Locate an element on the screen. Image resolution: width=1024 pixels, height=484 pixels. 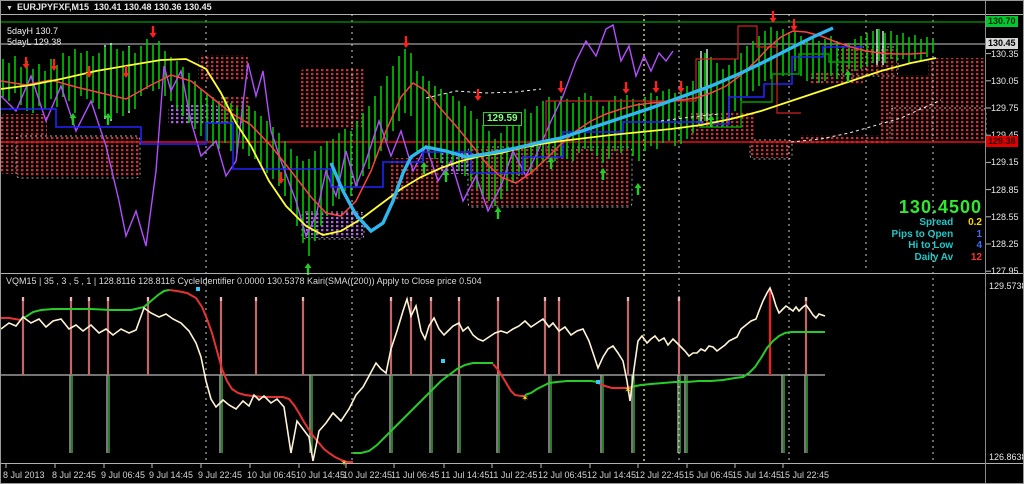
price-tick-label: 129.15 is located at coordinates (1005, 162).